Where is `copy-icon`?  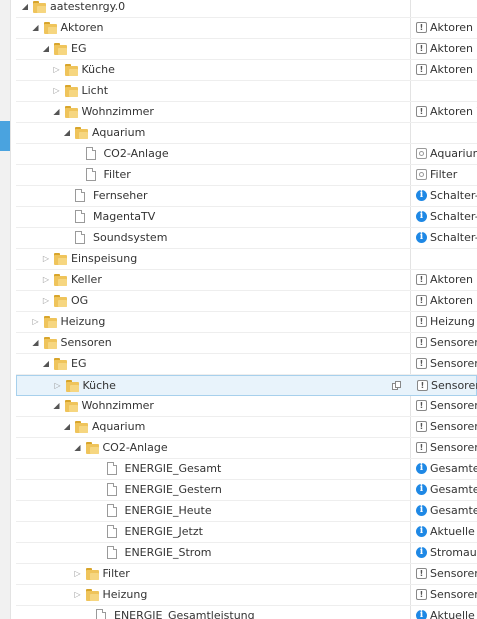 copy-icon is located at coordinates (397, 386).